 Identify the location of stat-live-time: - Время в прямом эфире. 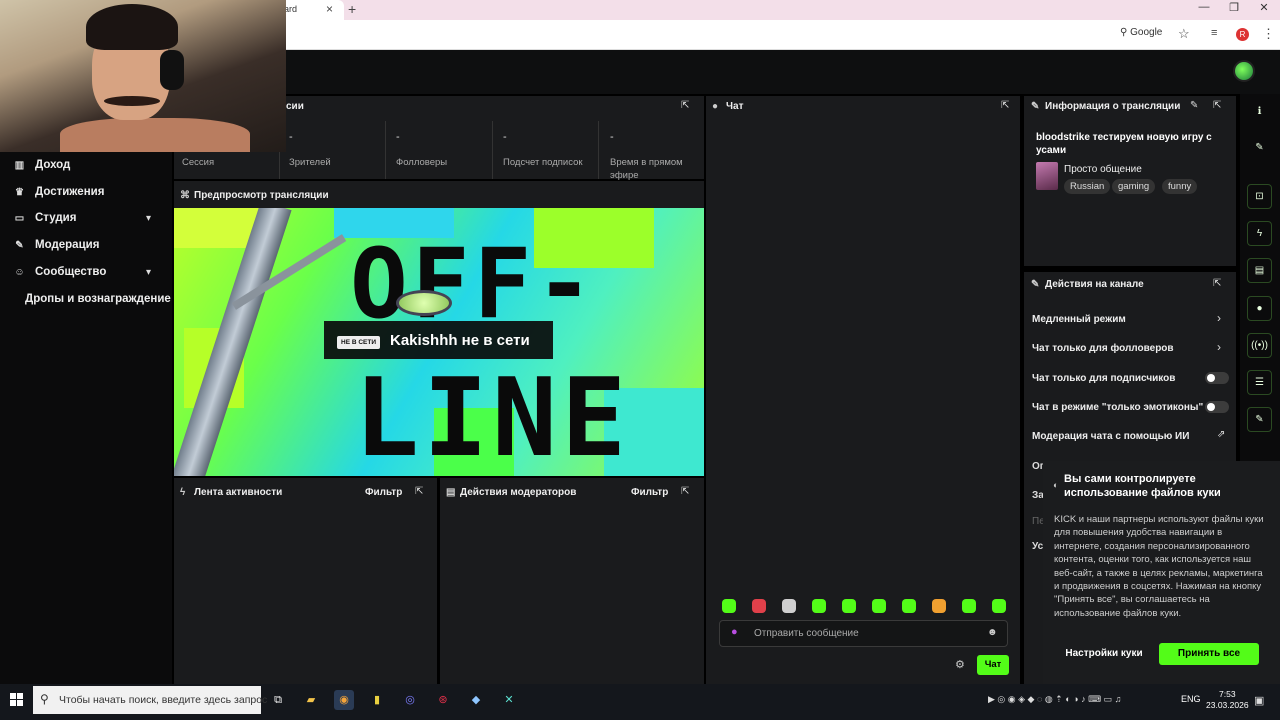
(656, 156).